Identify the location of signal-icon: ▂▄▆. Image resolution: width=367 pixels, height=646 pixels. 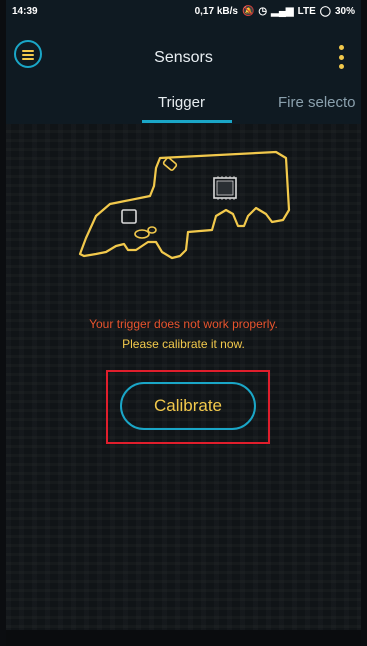
(282, 11).